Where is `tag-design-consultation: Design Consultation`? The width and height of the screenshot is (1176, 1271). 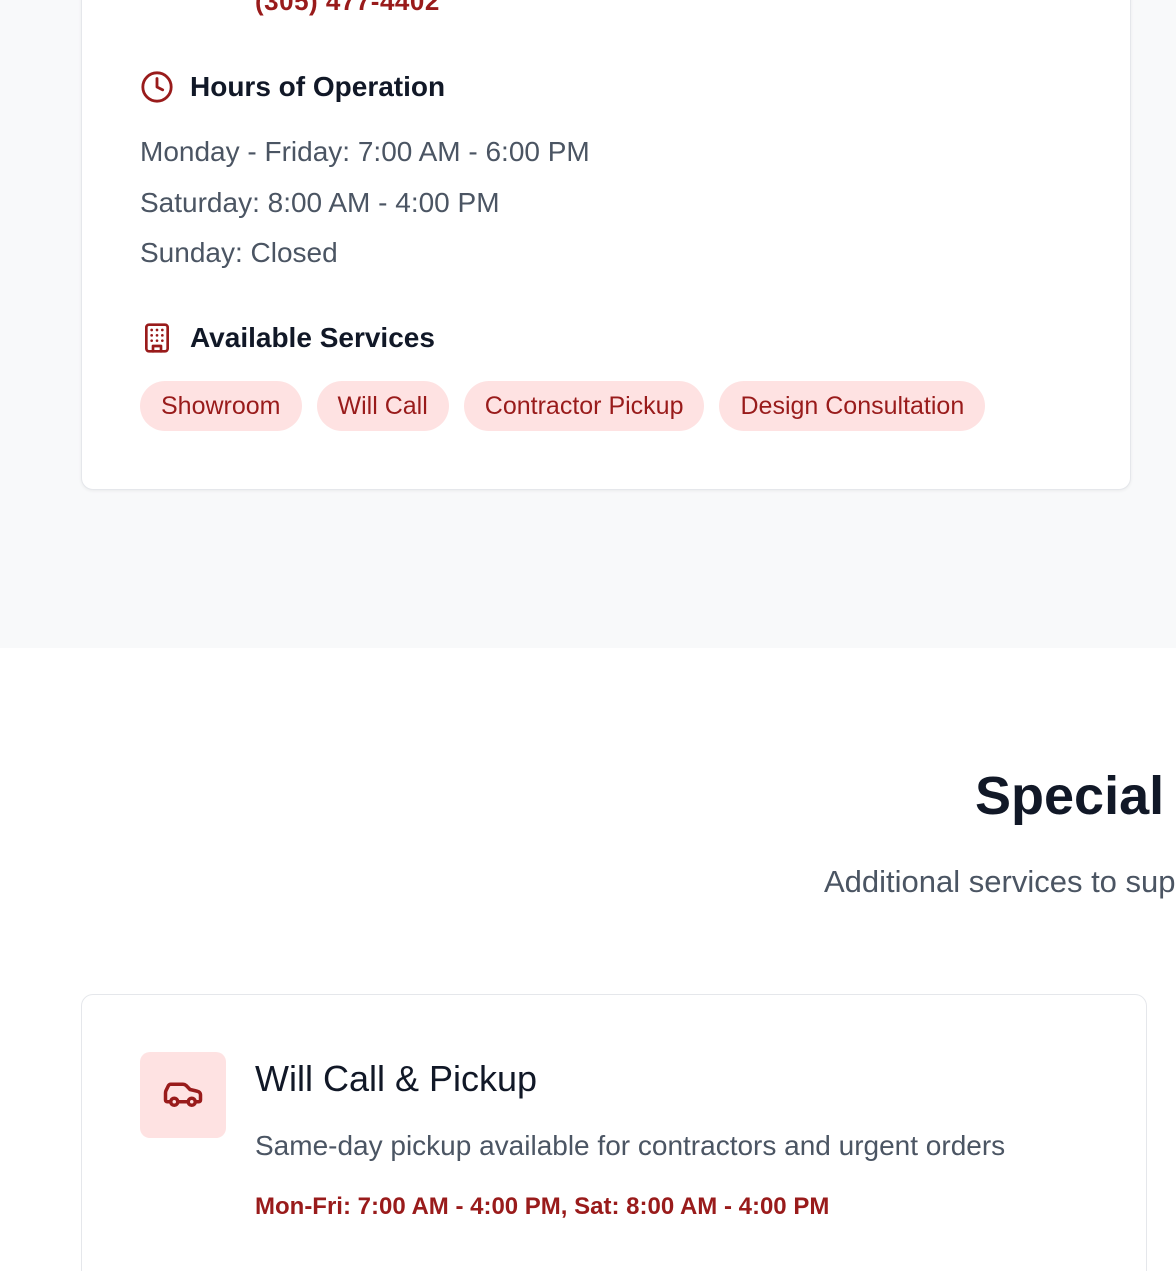
tag-design-consultation: Design Consultation is located at coordinates (852, 406).